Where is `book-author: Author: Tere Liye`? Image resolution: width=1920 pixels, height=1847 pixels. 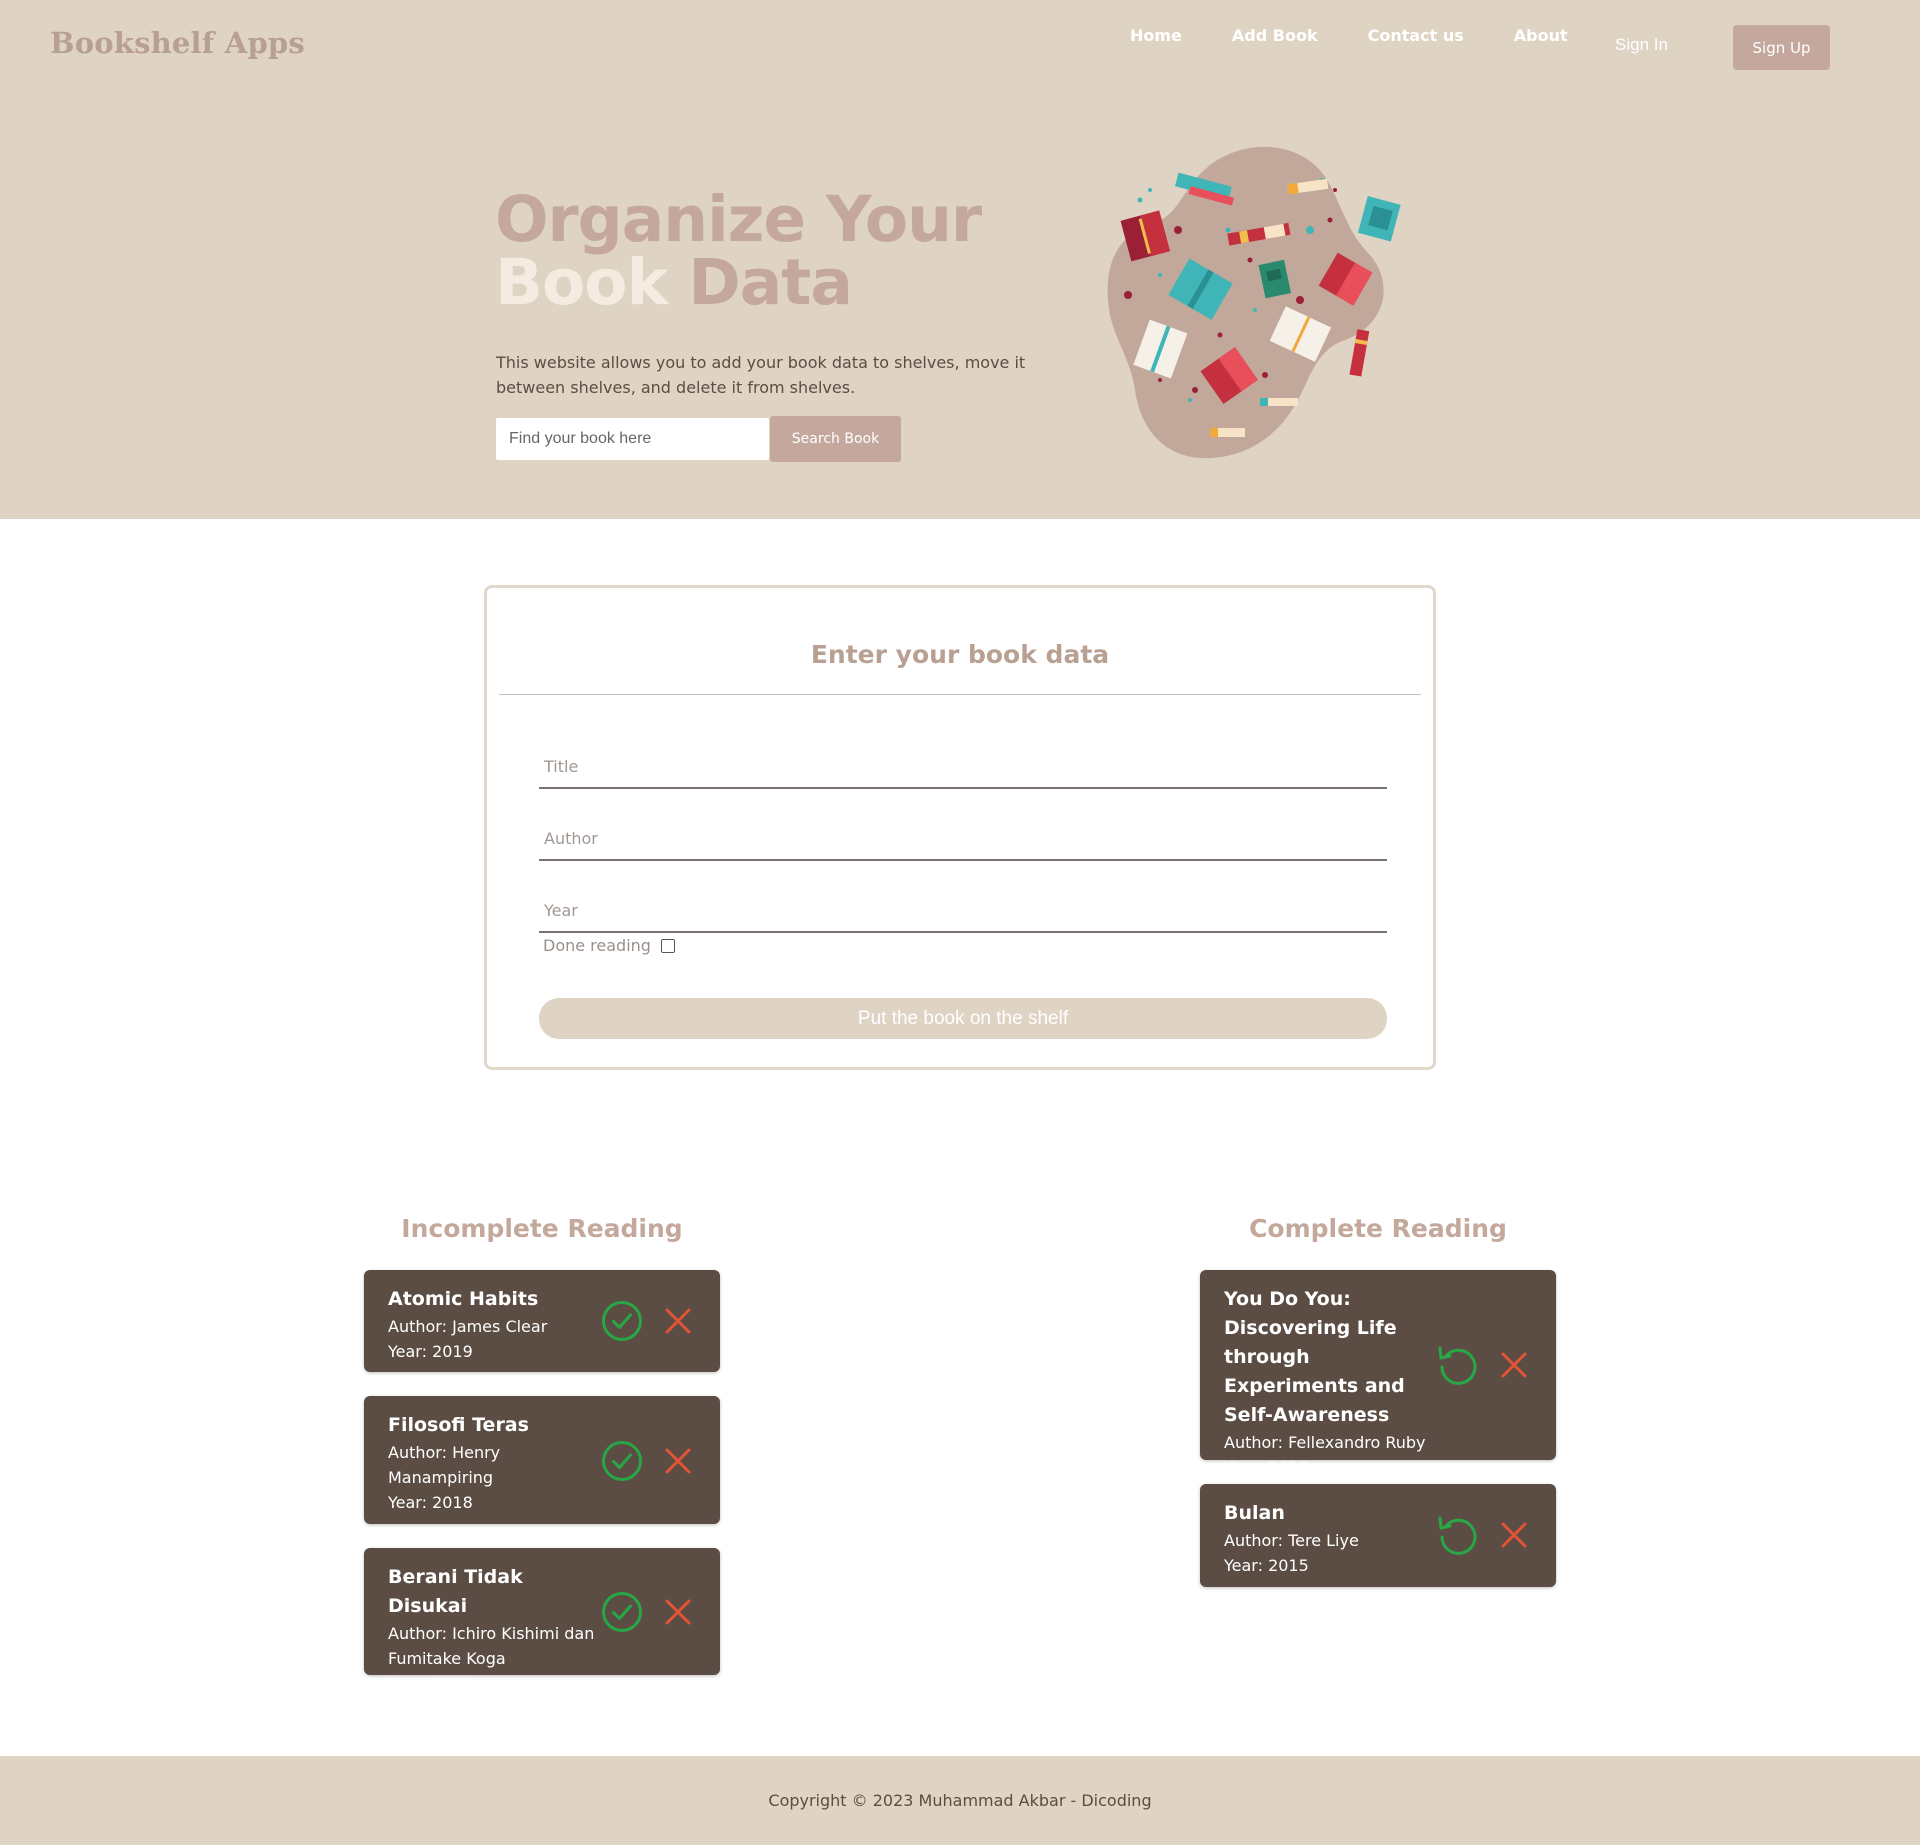
book-author: Author: Tere Liye is located at coordinates (1291, 1540).